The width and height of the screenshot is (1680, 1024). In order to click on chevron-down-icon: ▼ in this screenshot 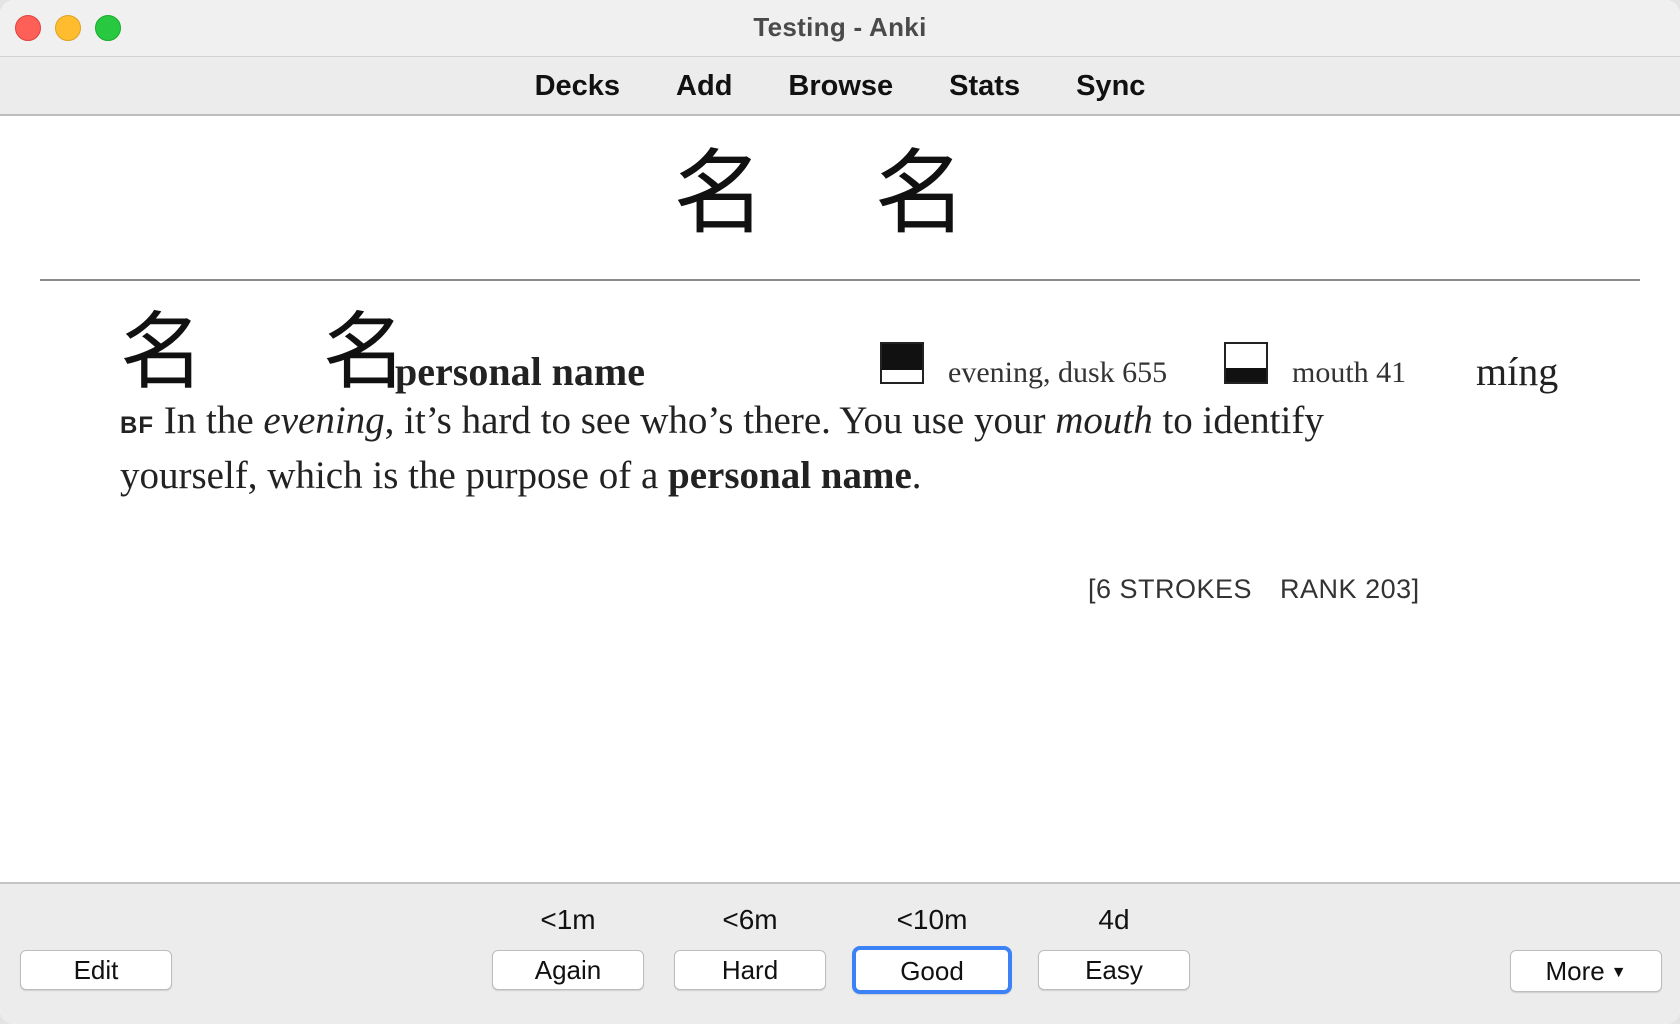, I will do `click(1618, 972)`.